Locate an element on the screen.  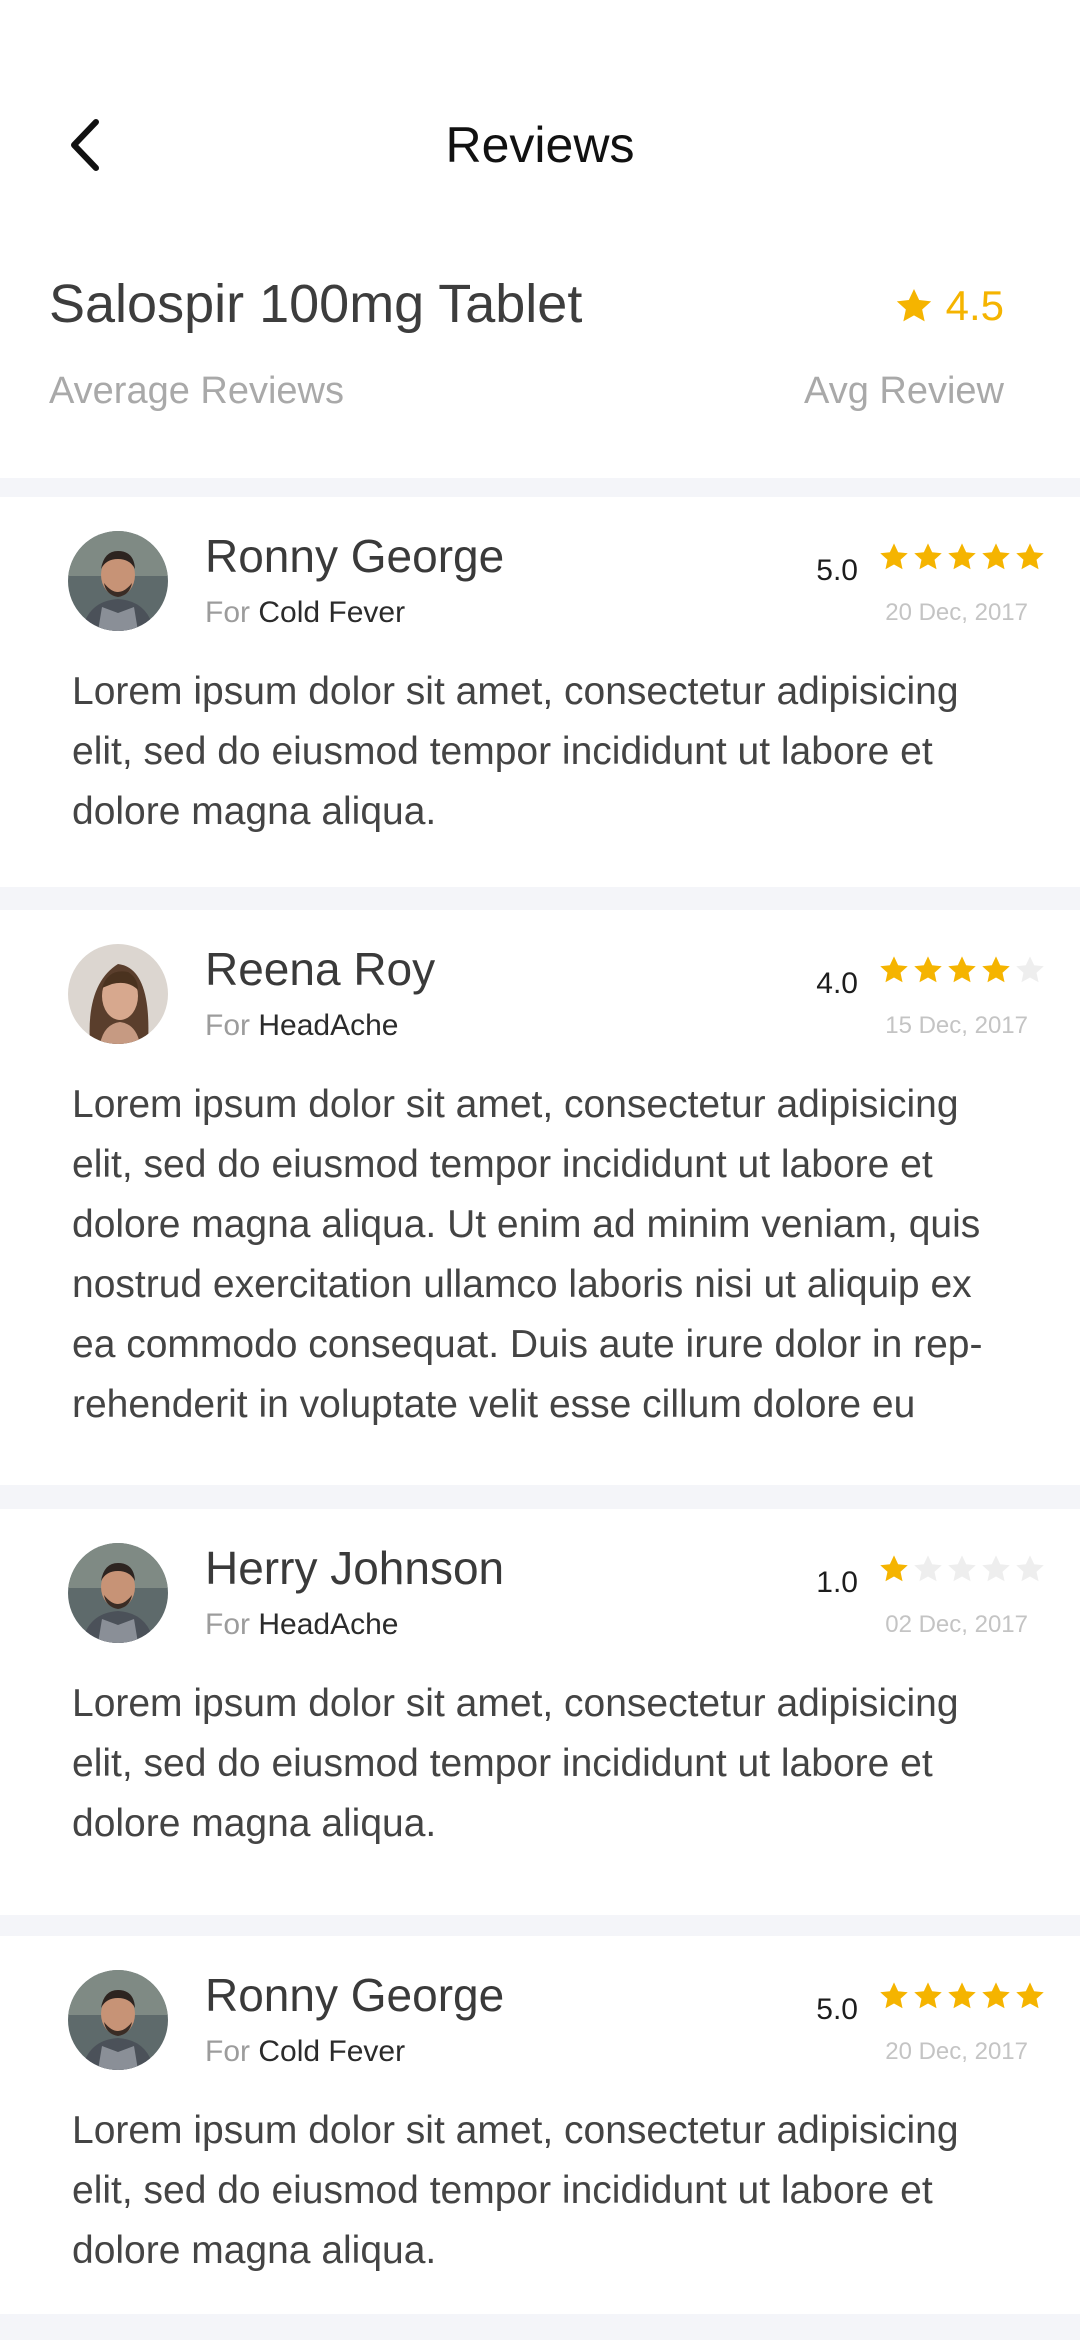
average-rating-value: 4.5 is located at coordinates (974, 305).